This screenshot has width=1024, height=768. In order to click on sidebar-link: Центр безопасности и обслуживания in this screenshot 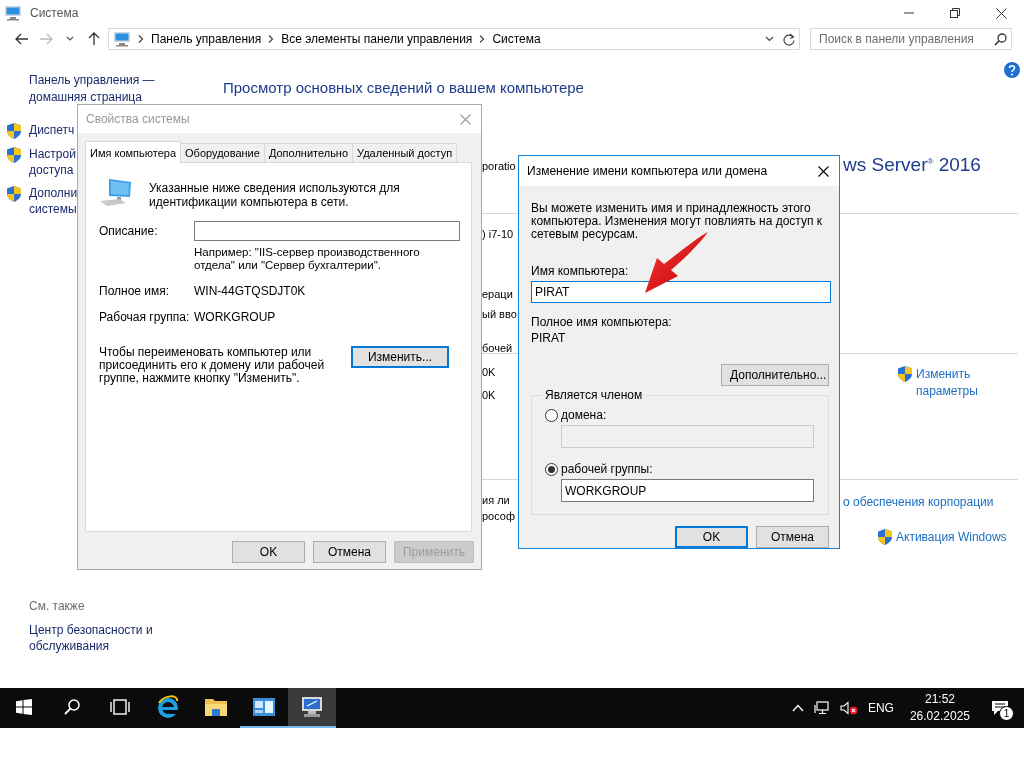, I will do `click(96, 638)`.